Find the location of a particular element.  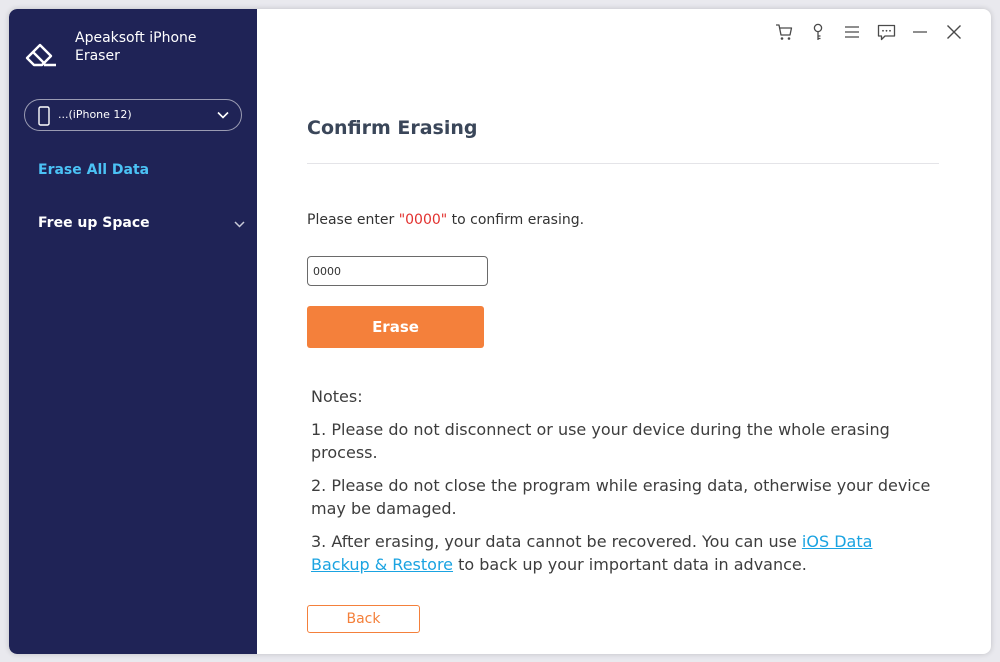

minimize-icon is located at coordinates (920, 32).